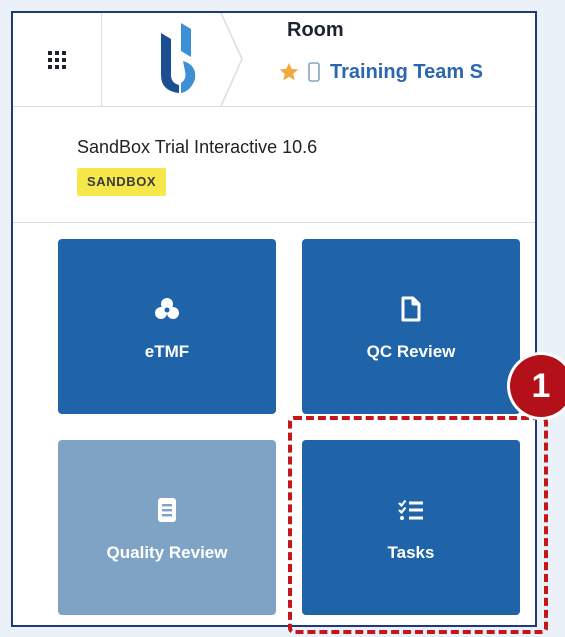 The width and height of the screenshot is (565, 637). Describe the element at coordinates (167, 326) in the screenshot. I see `etmf-tile: eTMF` at that location.